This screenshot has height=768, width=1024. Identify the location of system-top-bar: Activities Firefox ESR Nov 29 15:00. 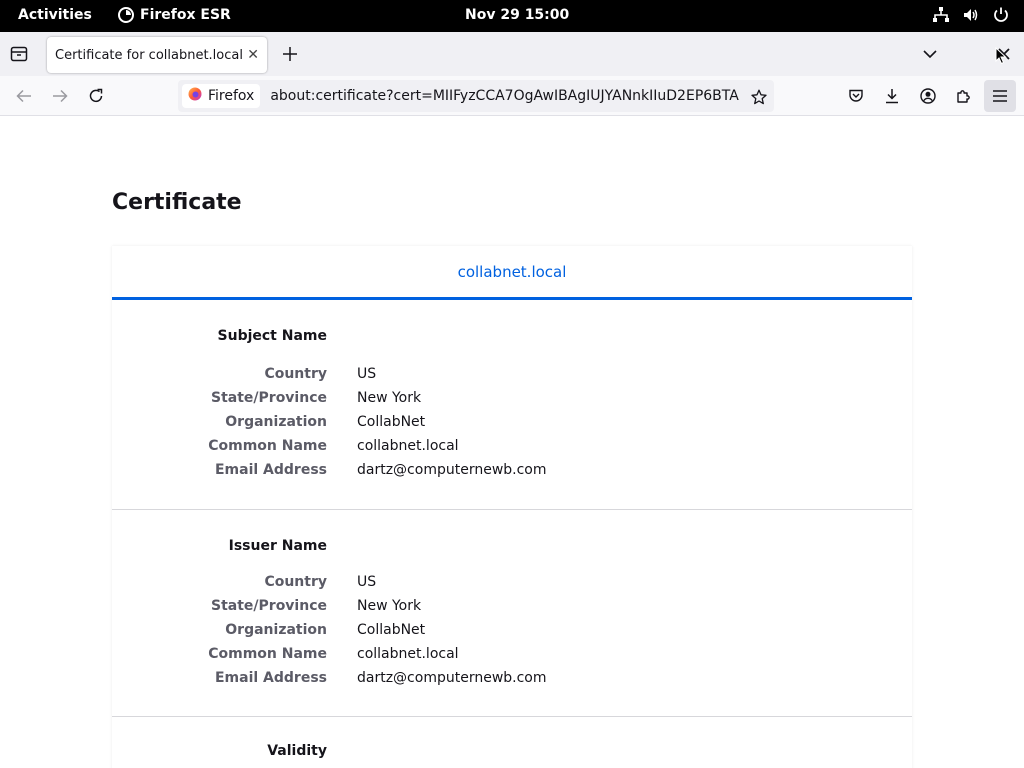
(512, 16).